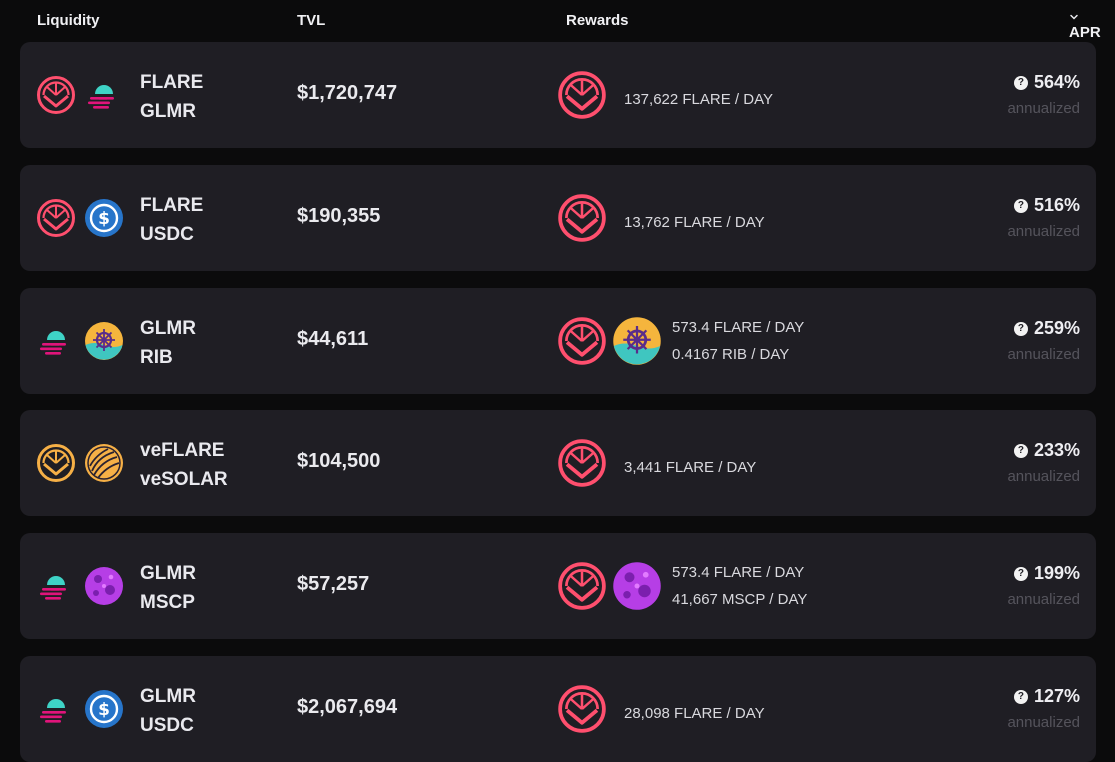 The image size is (1115, 762). What do you see at coordinates (1056, 82) in the screenshot?
I see `apr-value: 564%` at bounding box center [1056, 82].